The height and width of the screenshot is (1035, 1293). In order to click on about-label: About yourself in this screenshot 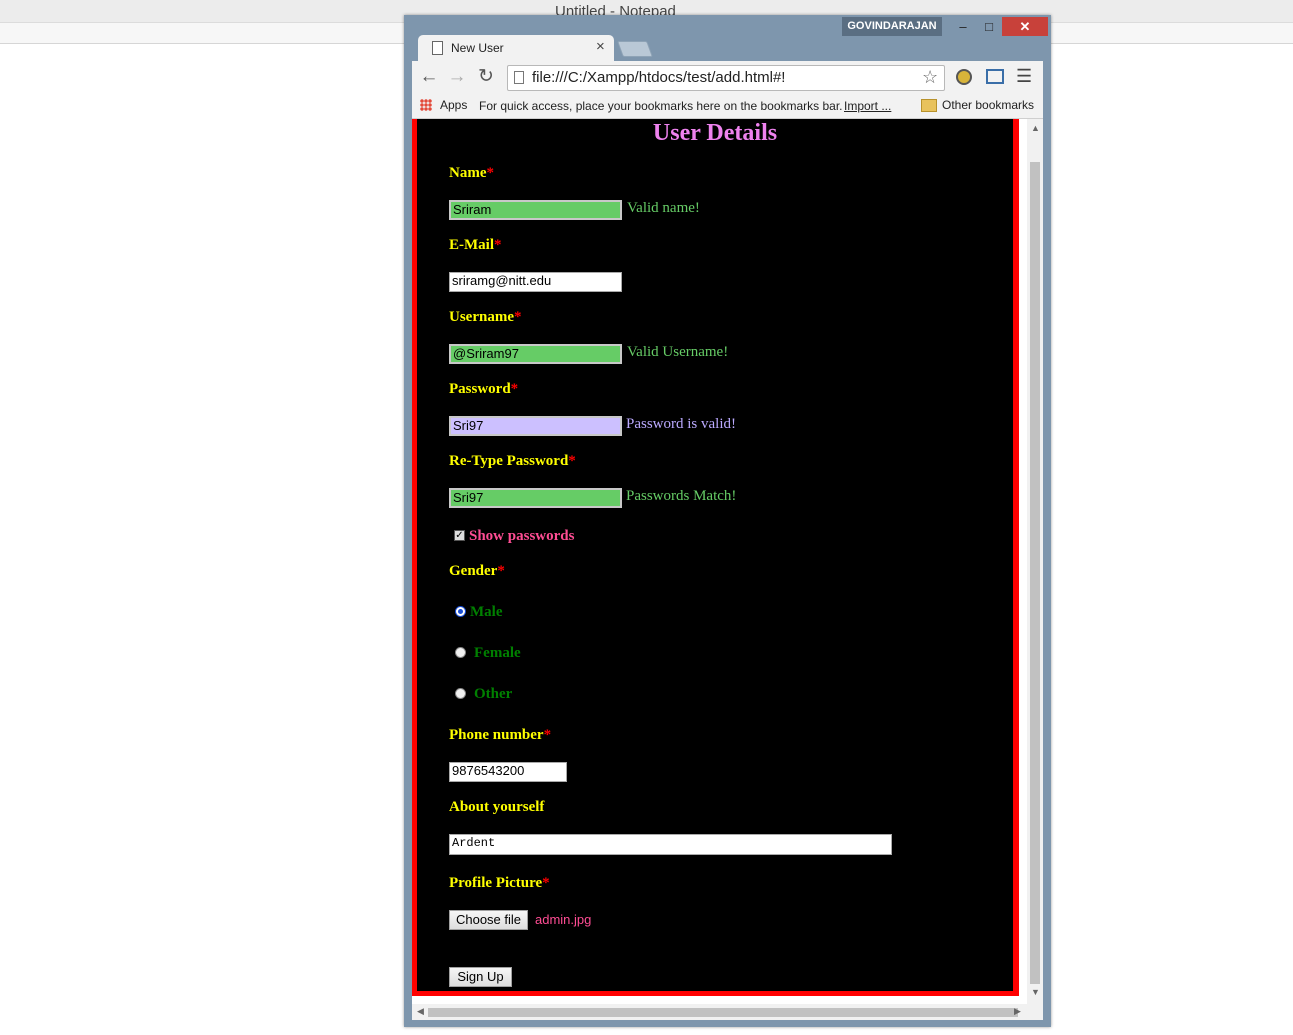, I will do `click(497, 807)`.